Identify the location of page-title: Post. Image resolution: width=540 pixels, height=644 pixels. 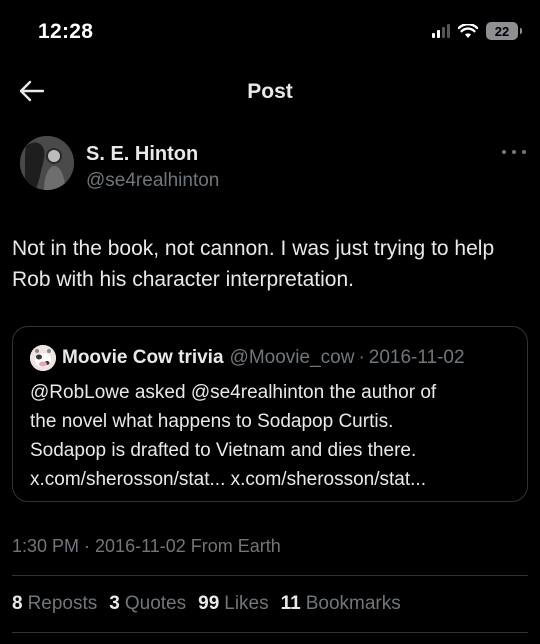
(270, 91).